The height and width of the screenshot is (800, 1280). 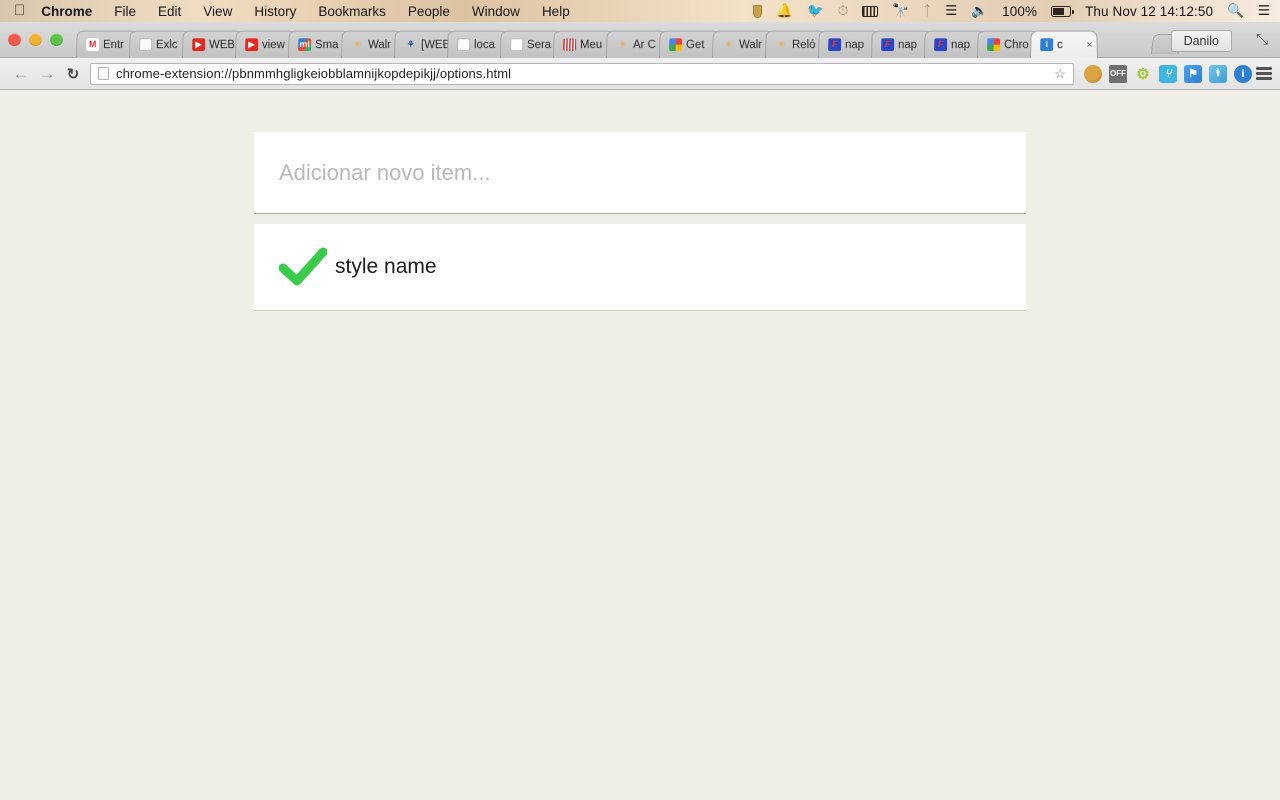 What do you see at coordinates (1264, 11) in the screenshot?
I see `notification-center-icon: ☰` at bounding box center [1264, 11].